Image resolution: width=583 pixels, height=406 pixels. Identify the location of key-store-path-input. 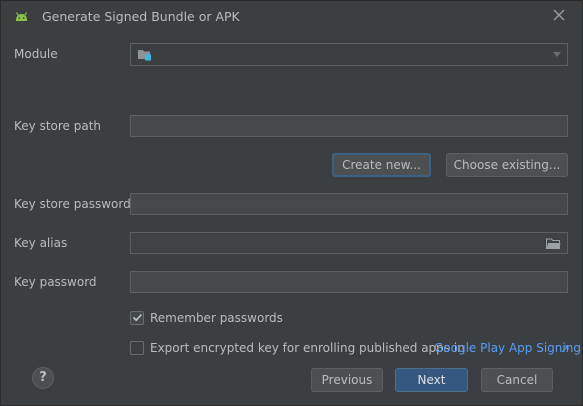
(349, 126).